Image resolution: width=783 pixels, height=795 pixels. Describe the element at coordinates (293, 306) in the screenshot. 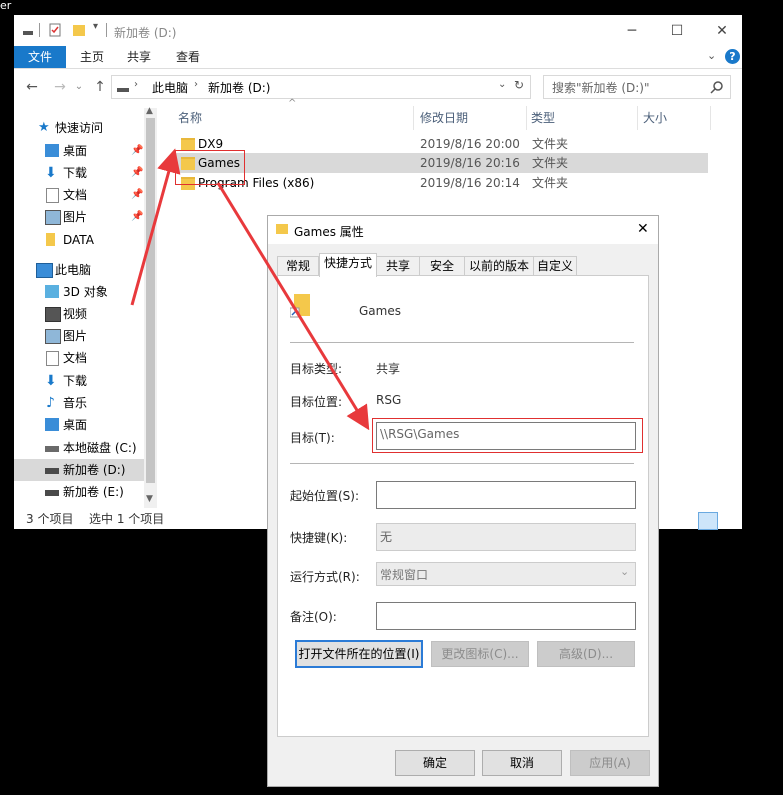

I see `annotation-arrow-down` at that location.